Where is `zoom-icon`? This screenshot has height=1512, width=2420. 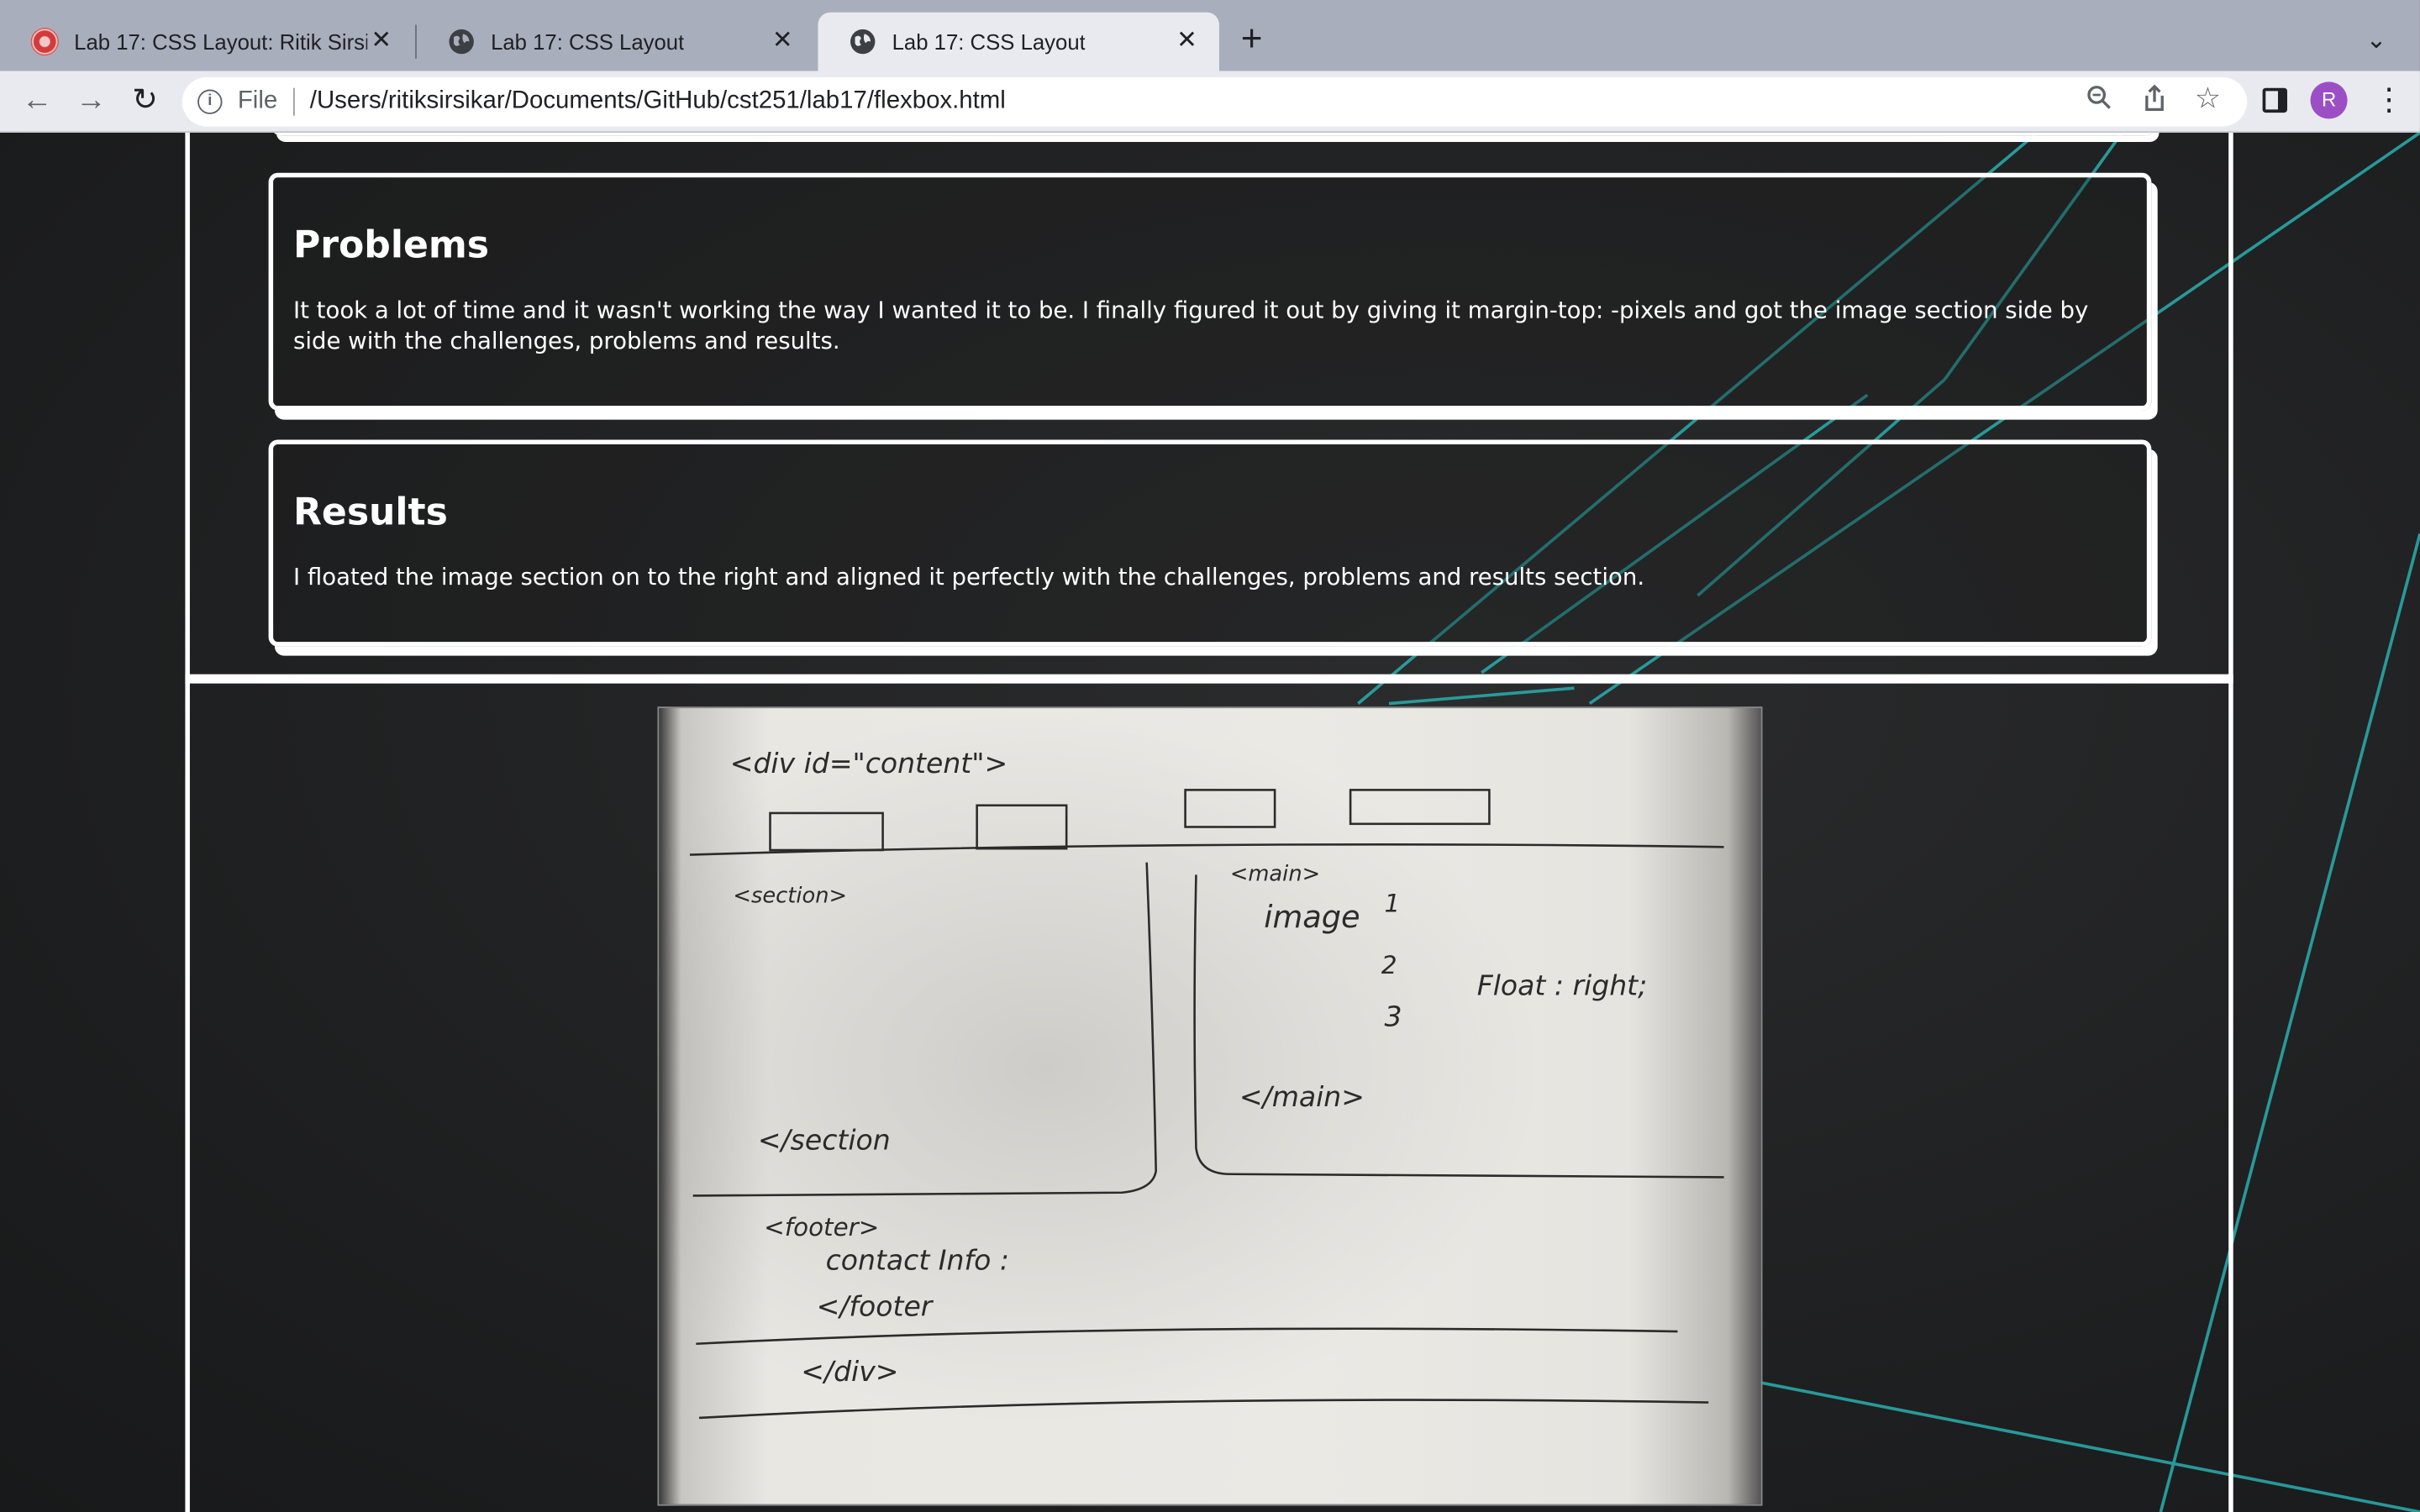 zoom-icon is located at coordinates (2098, 101).